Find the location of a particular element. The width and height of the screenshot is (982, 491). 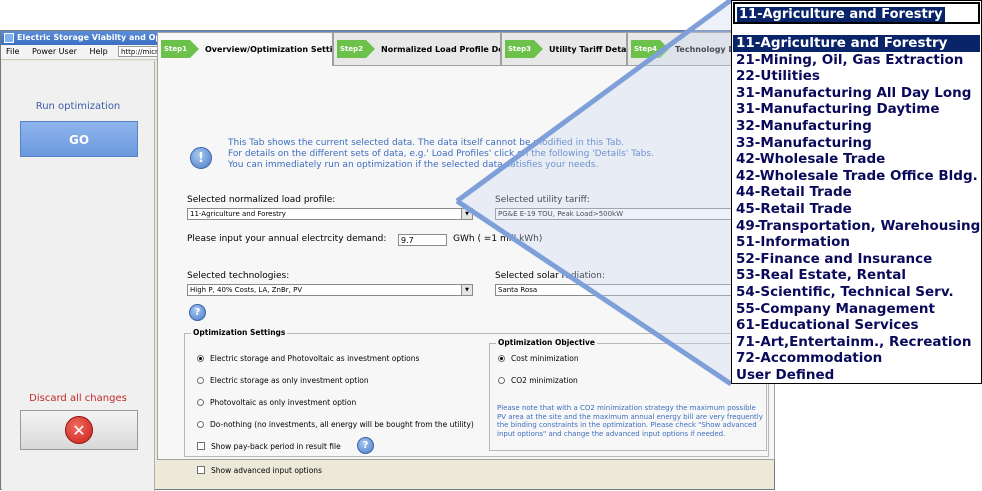

dropdown-option: 22-Utilities is located at coordinates (856, 76).